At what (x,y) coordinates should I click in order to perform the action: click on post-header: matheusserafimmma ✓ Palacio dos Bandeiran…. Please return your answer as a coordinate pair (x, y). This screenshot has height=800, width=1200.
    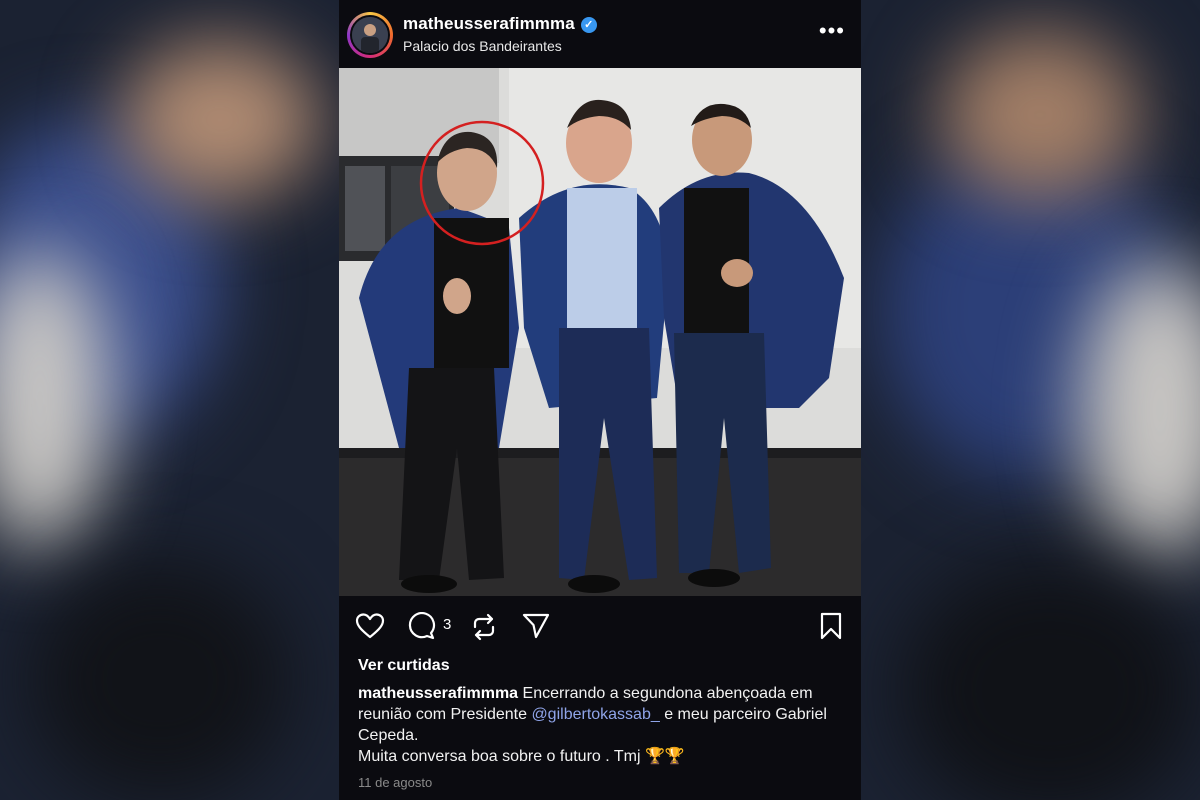
    Looking at the image, I should click on (600, 34).